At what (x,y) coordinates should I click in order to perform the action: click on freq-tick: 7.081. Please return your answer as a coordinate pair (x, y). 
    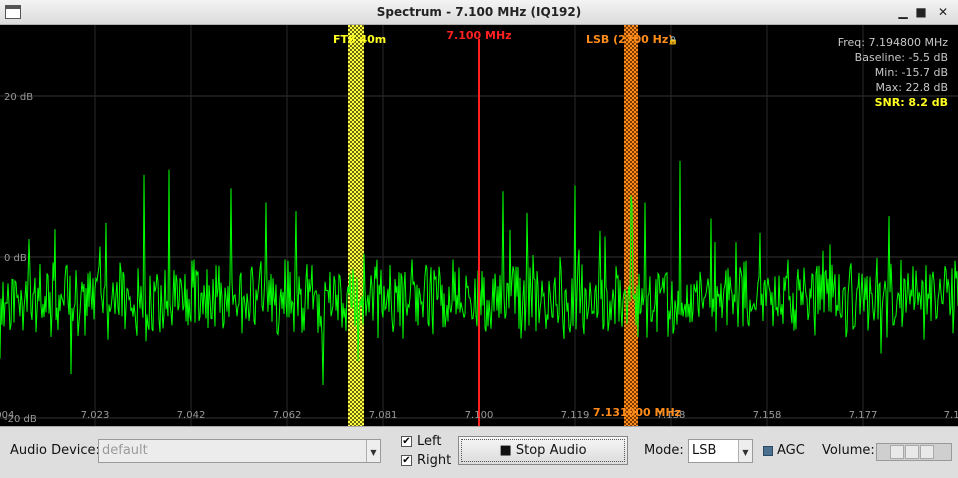
    Looking at the image, I should click on (383, 415).